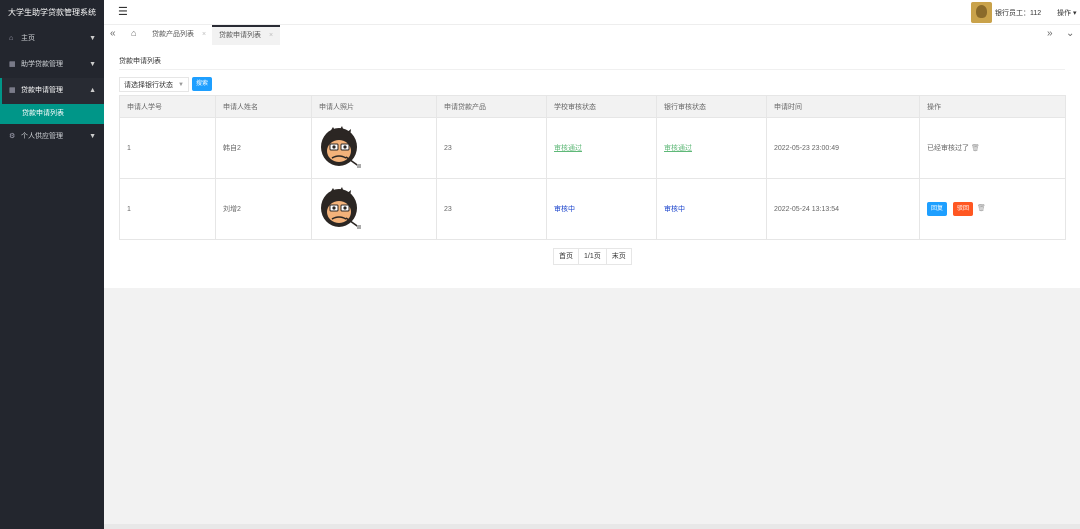 This screenshot has height=529, width=1080. I want to click on search-button: 搜索, so click(202, 84).